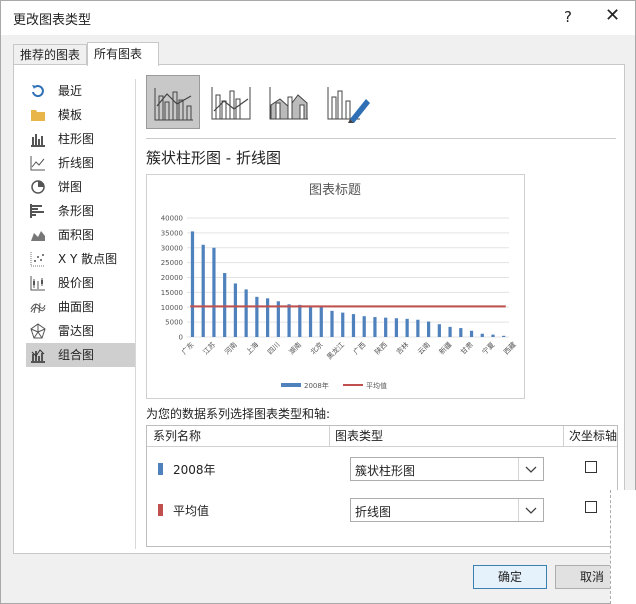 The height and width of the screenshot is (604, 636). Describe the element at coordinates (123, 54) in the screenshot. I see `tab-all-charts: 所有图表` at that location.